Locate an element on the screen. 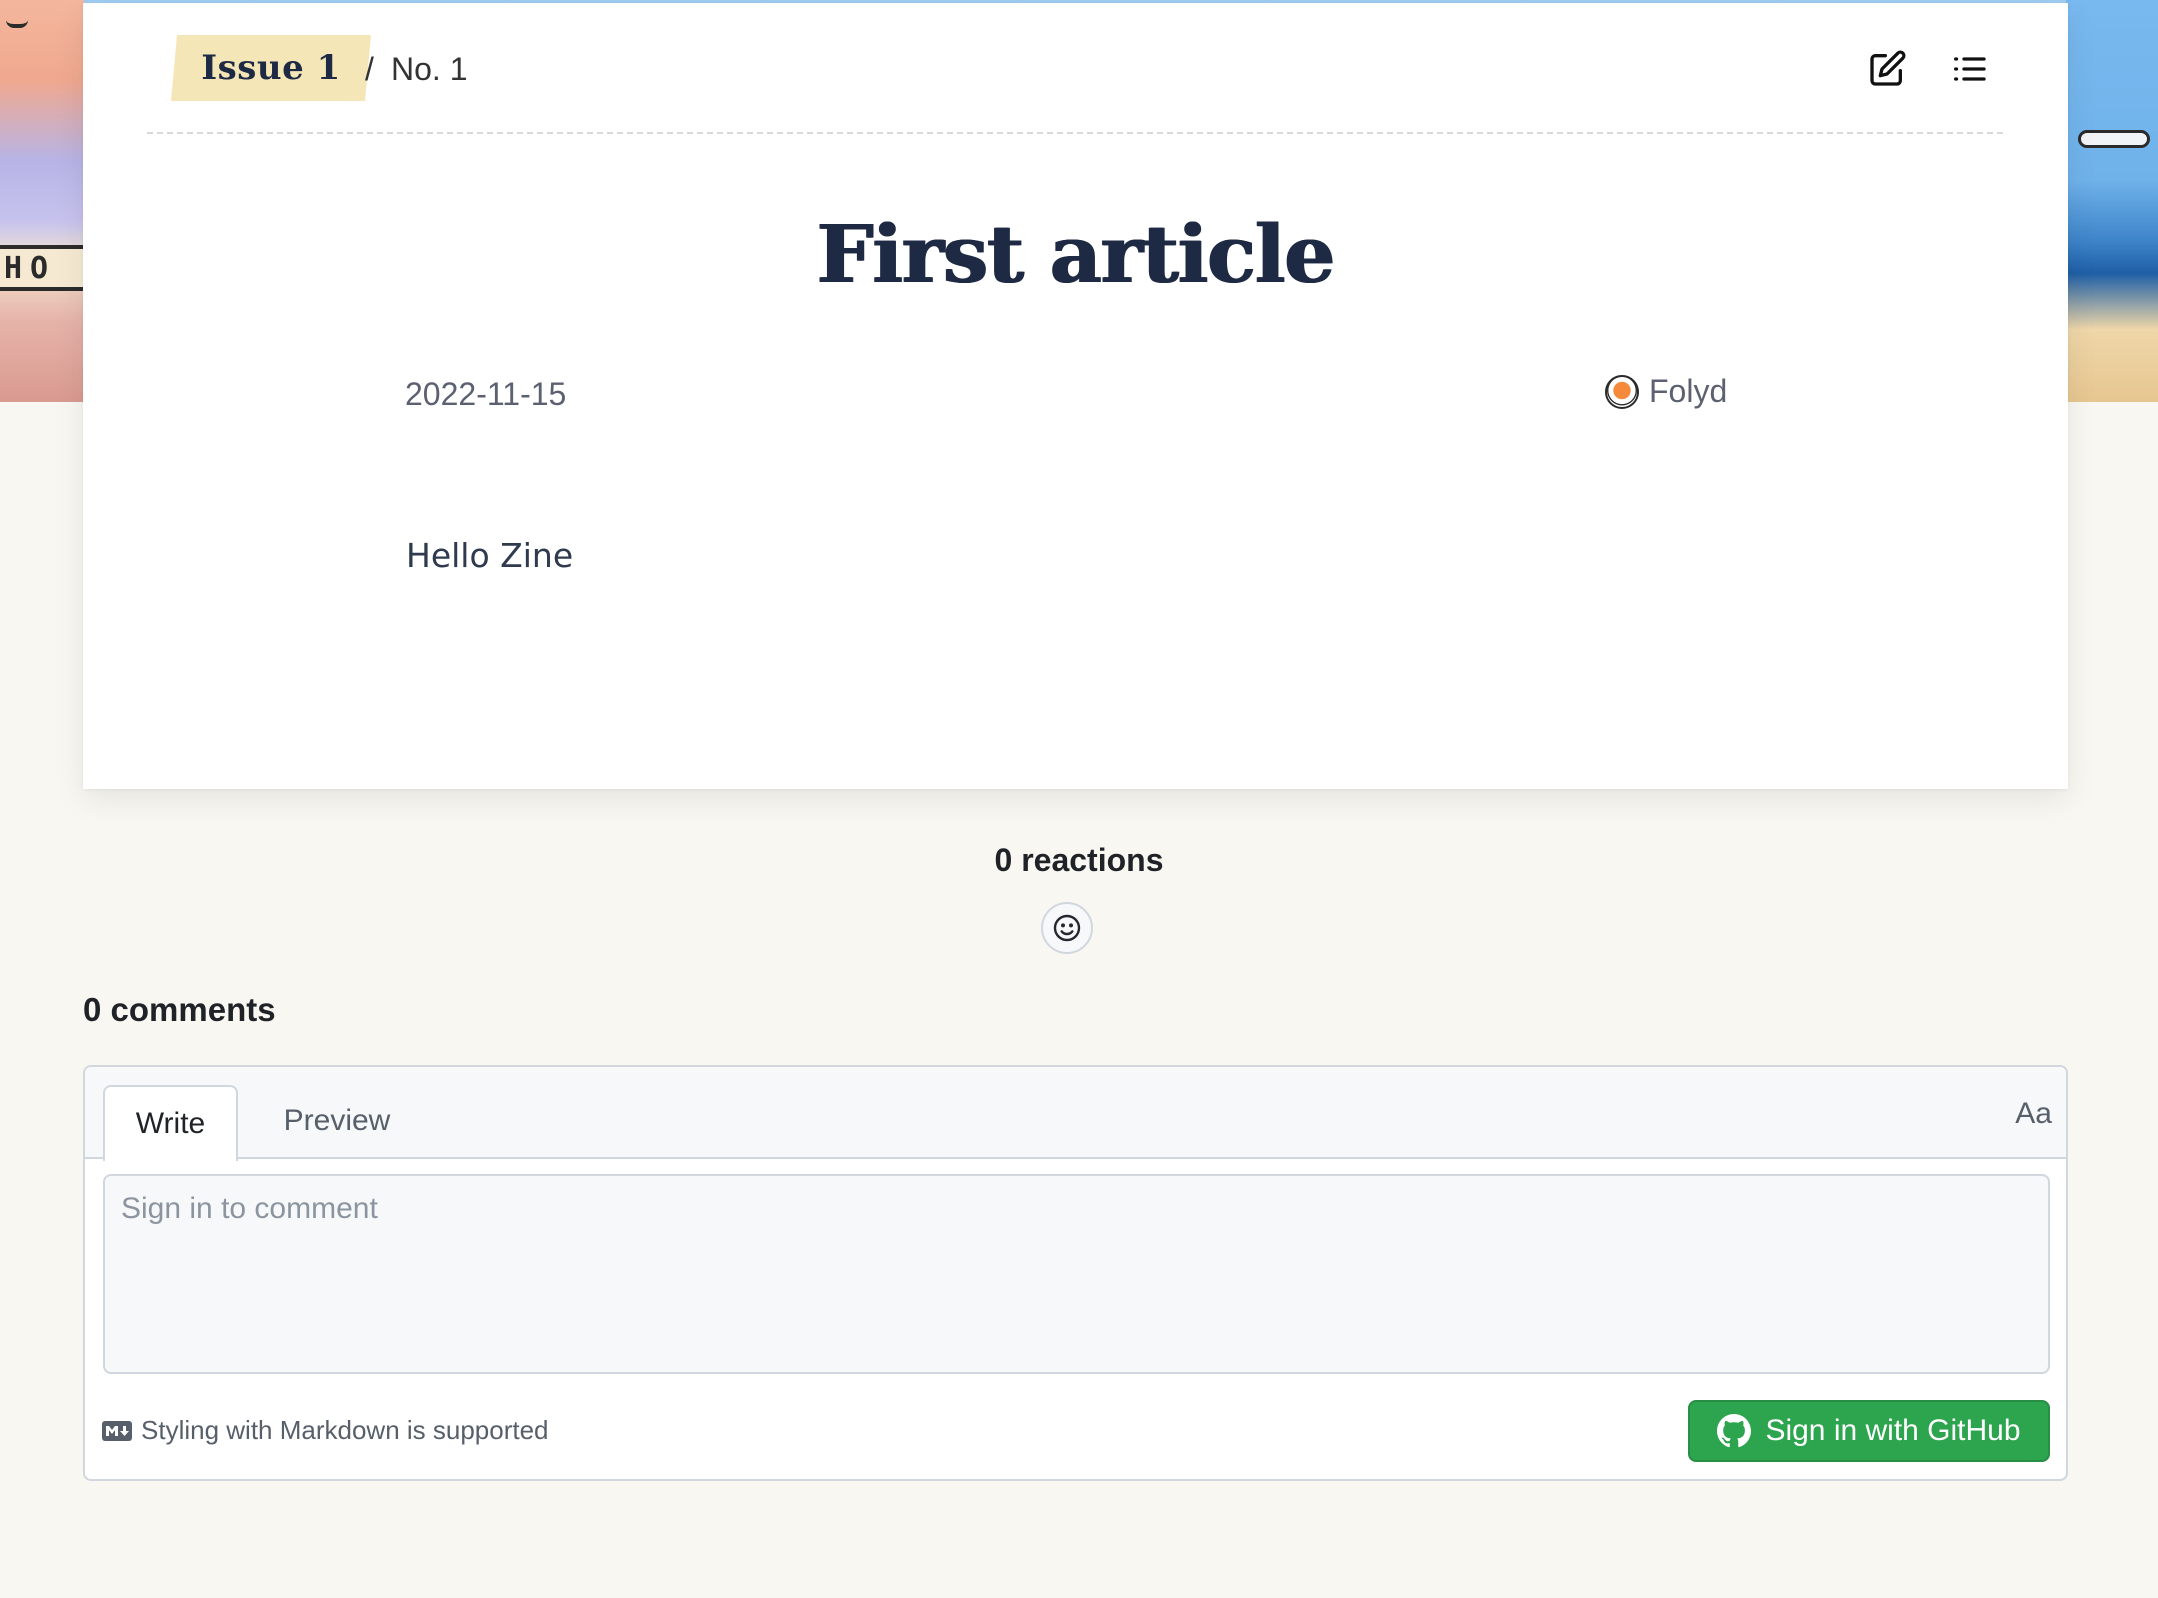  article-author: Folyd is located at coordinates (1666, 391).